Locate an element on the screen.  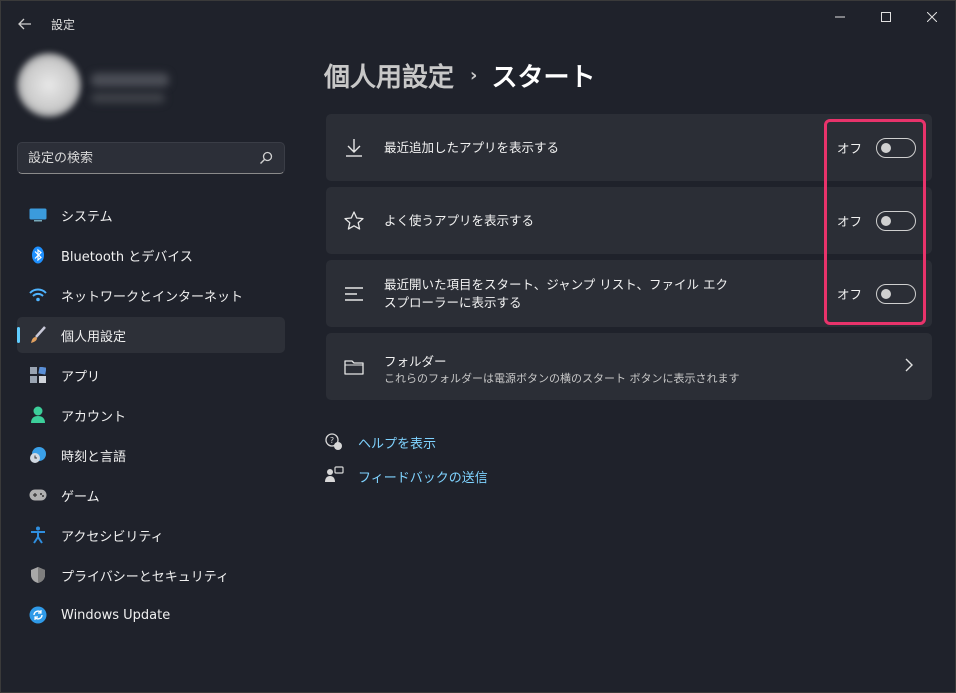
minimize-icon is located at coordinates (840, 17).